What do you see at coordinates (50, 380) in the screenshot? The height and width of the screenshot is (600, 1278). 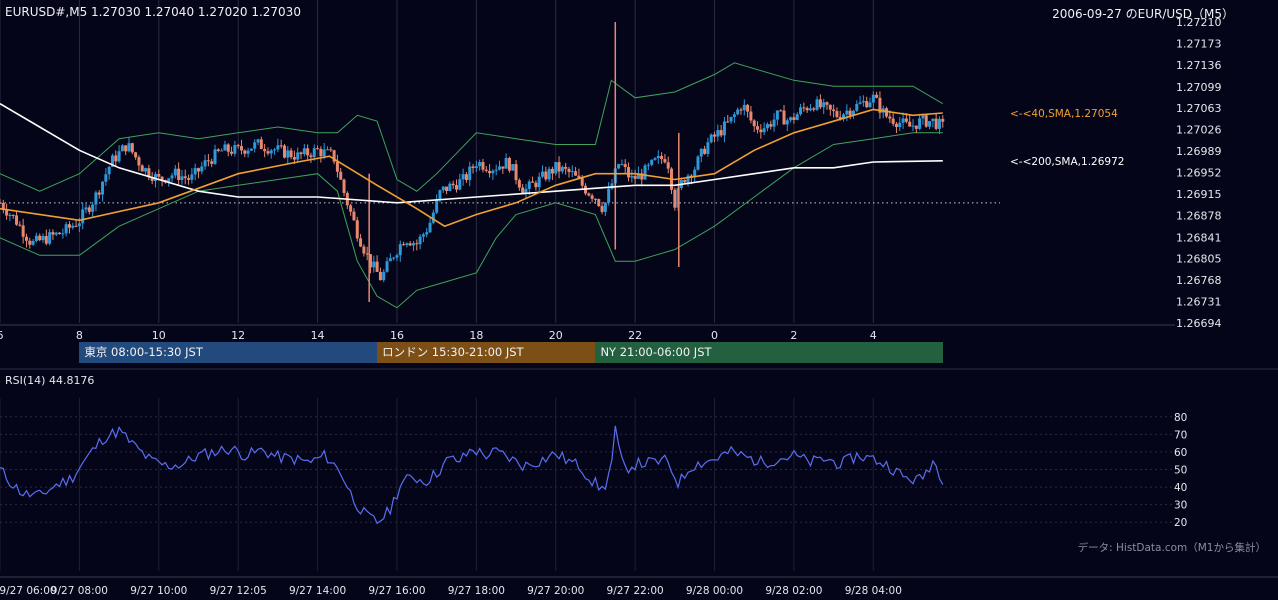 I see `rsi-label: RSI(14) 44.8176` at bounding box center [50, 380].